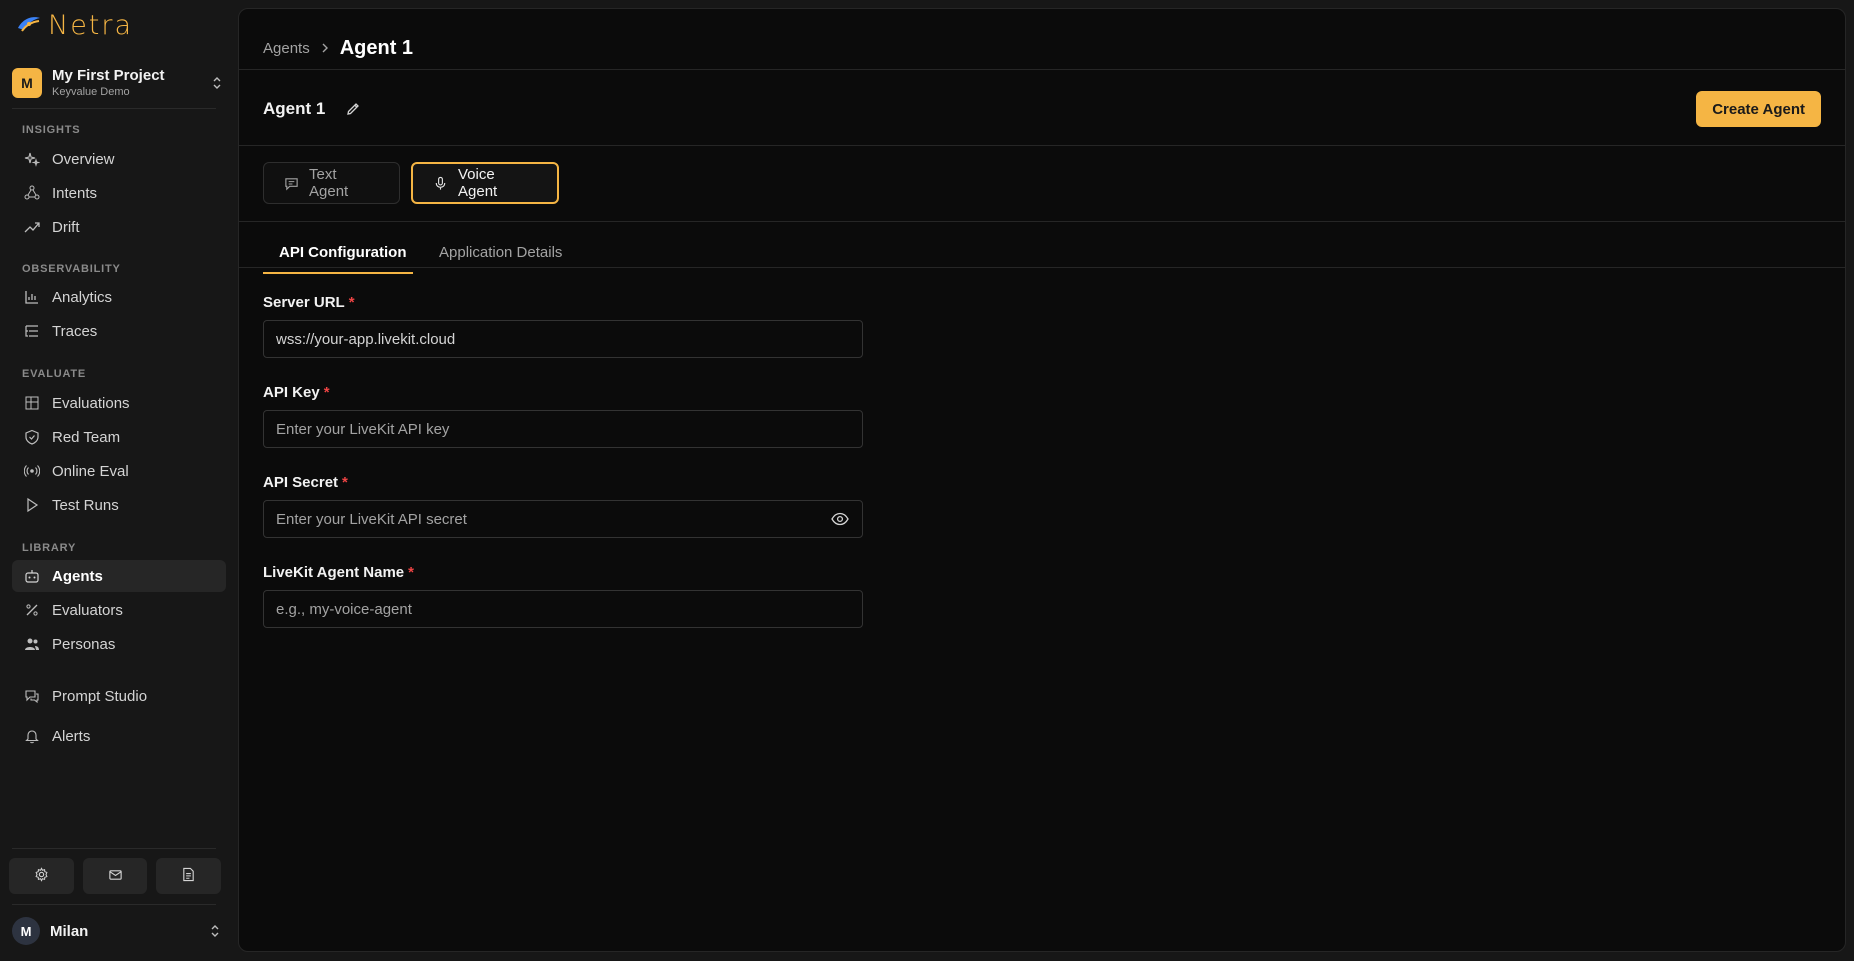 This screenshot has width=1854, height=961. What do you see at coordinates (353, 109) in the screenshot?
I see `pencil-icon` at bounding box center [353, 109].